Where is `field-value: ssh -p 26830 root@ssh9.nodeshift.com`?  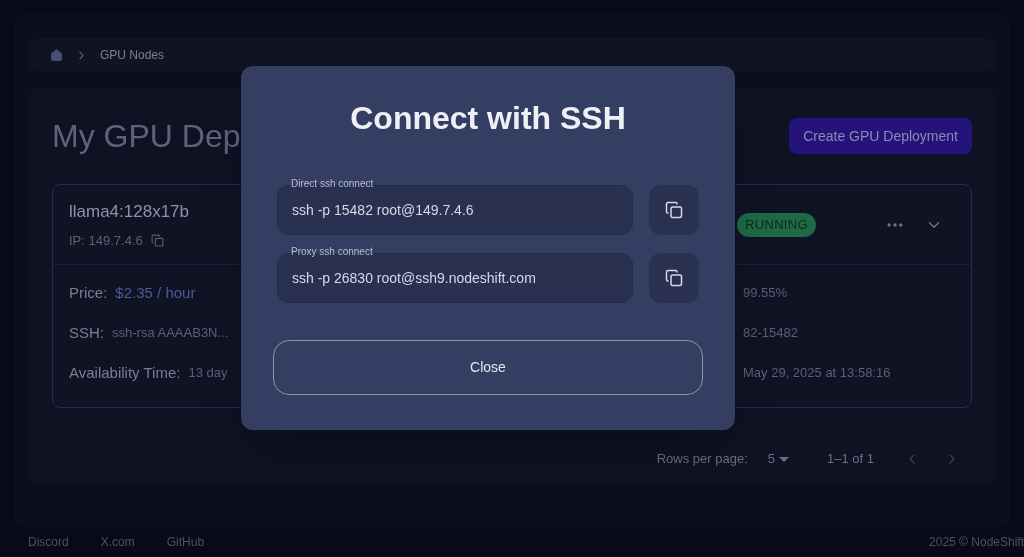 field-value: ssh -p 26830 root@ssh9.nodeshift.com is located at coordinates (414, 278).